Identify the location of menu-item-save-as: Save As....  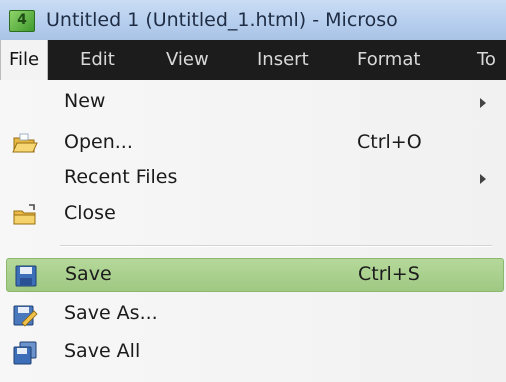
(253, 315).